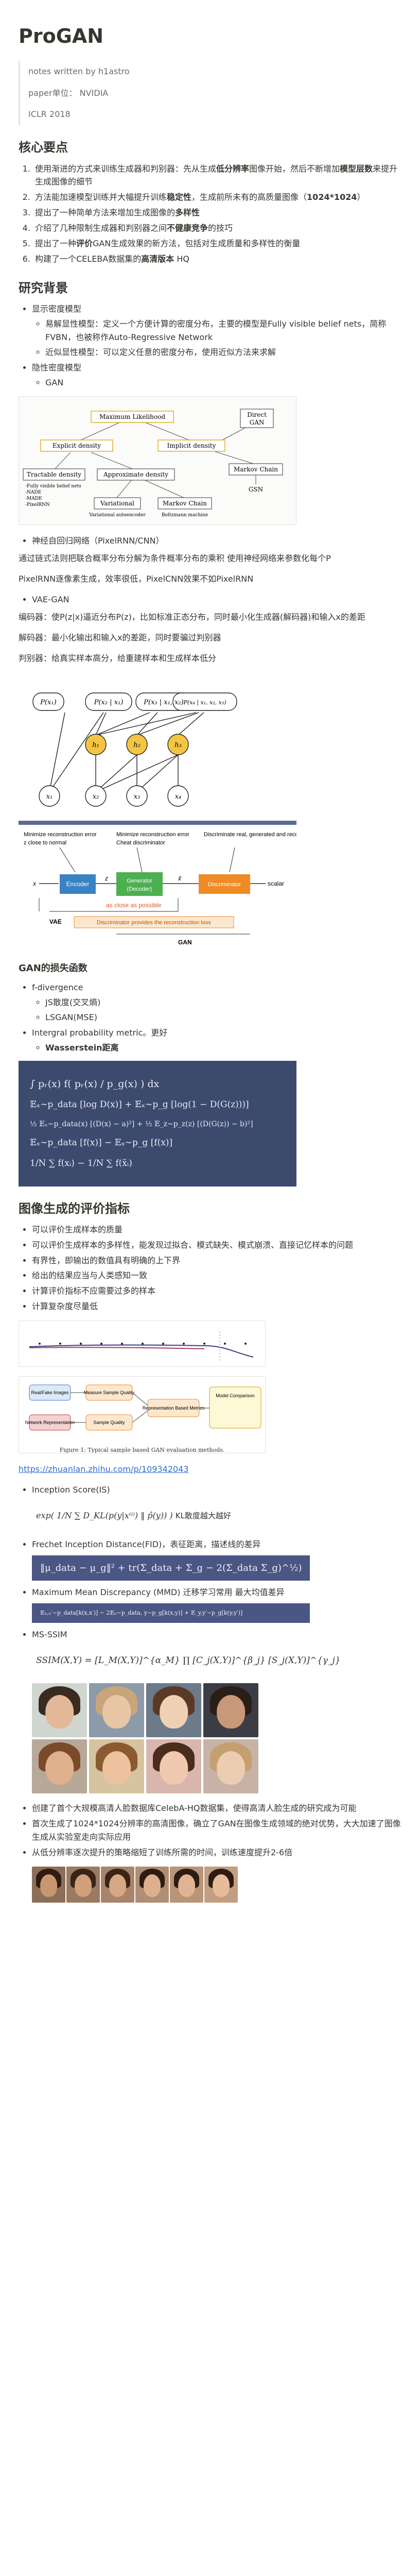 This screenshot has height=2576, width=420. What do you see at coordinates (61, 36) in the screenshot?
I see `page-title: ProGAN` at bounding box center [61, 36].